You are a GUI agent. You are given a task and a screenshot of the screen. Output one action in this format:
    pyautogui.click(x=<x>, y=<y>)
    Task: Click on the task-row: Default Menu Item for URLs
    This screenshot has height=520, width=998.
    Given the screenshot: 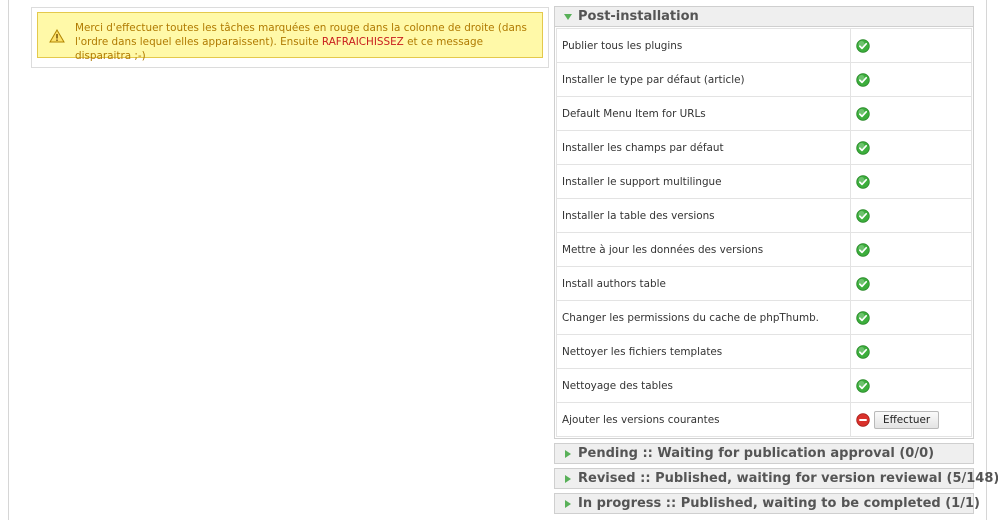 What is the action you would take?
    pyautogui.click(x=764, y=113)
    